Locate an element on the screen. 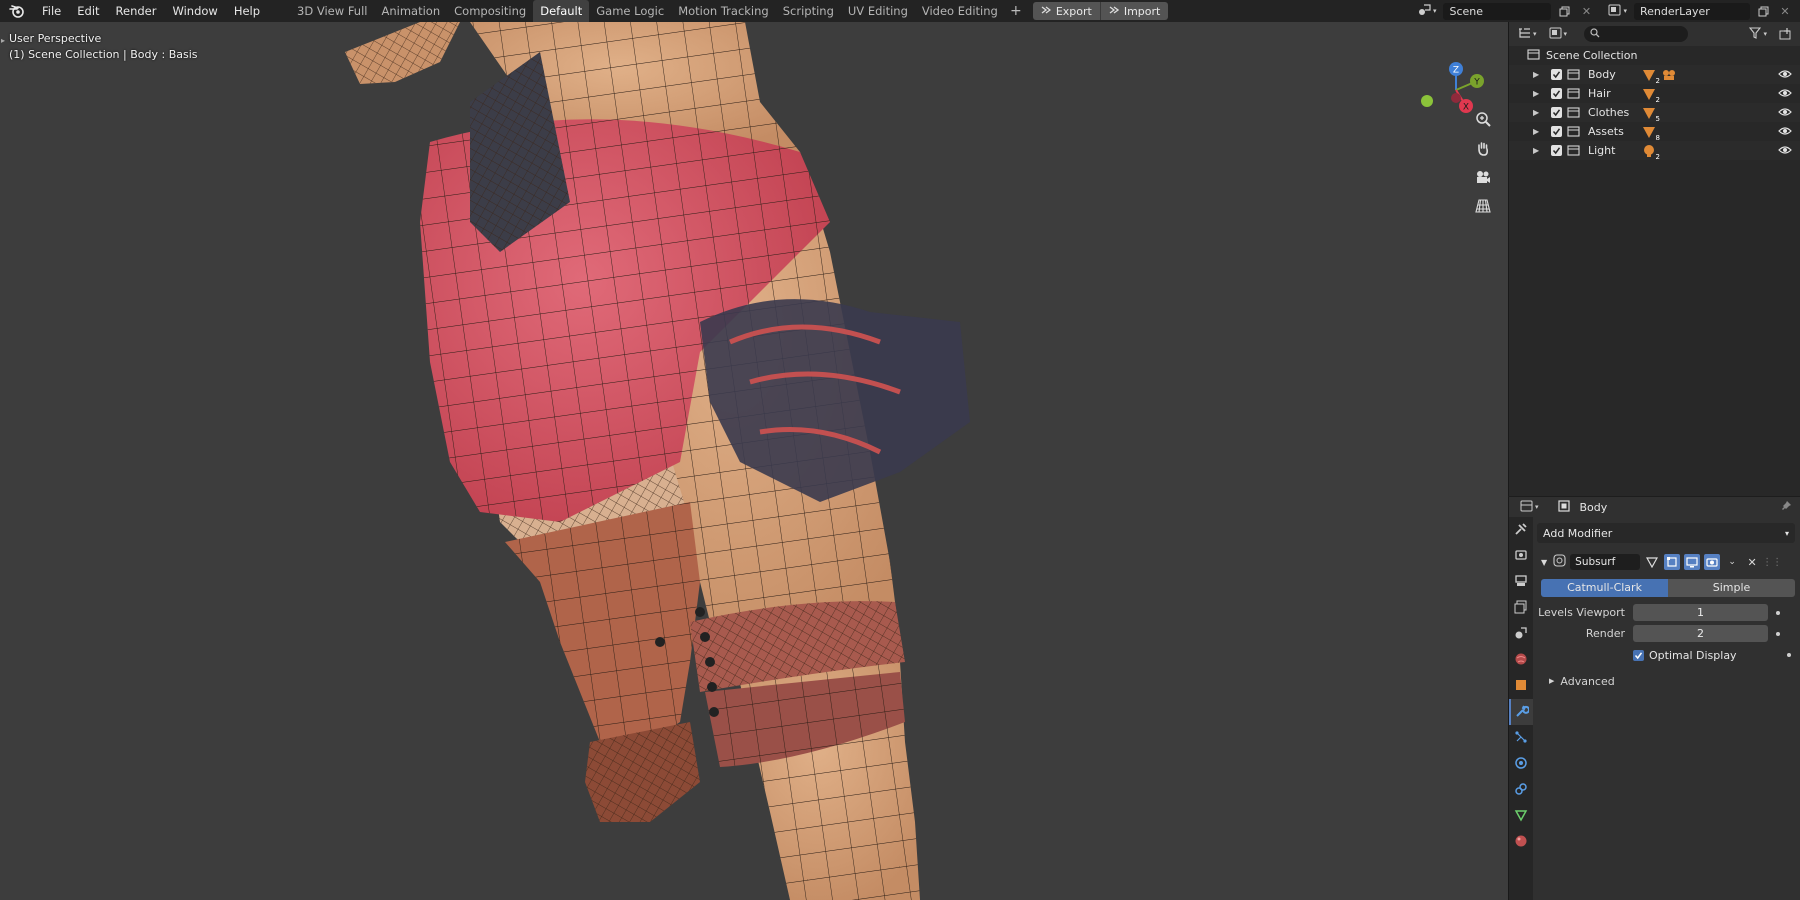 The image size is (1800, 900). toolbar-collapse-icon: ▸ is located at coordinates (3, 40).